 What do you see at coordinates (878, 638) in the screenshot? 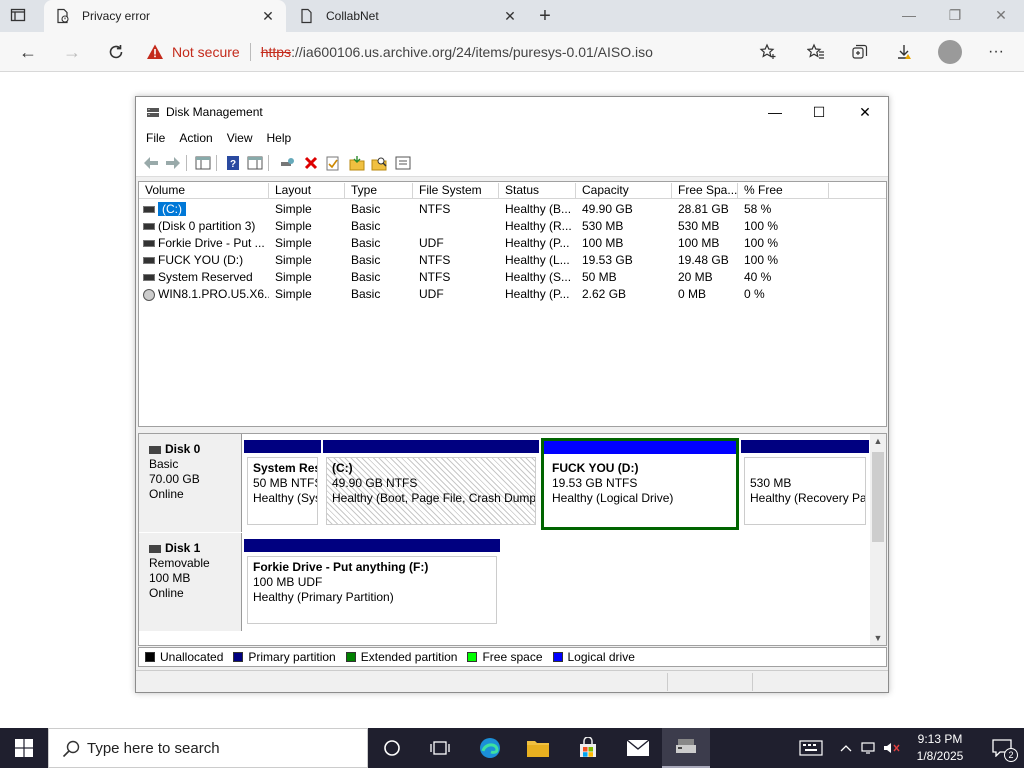
I see `scroll-down-icon: ▼` at bounding box center [878, 638].